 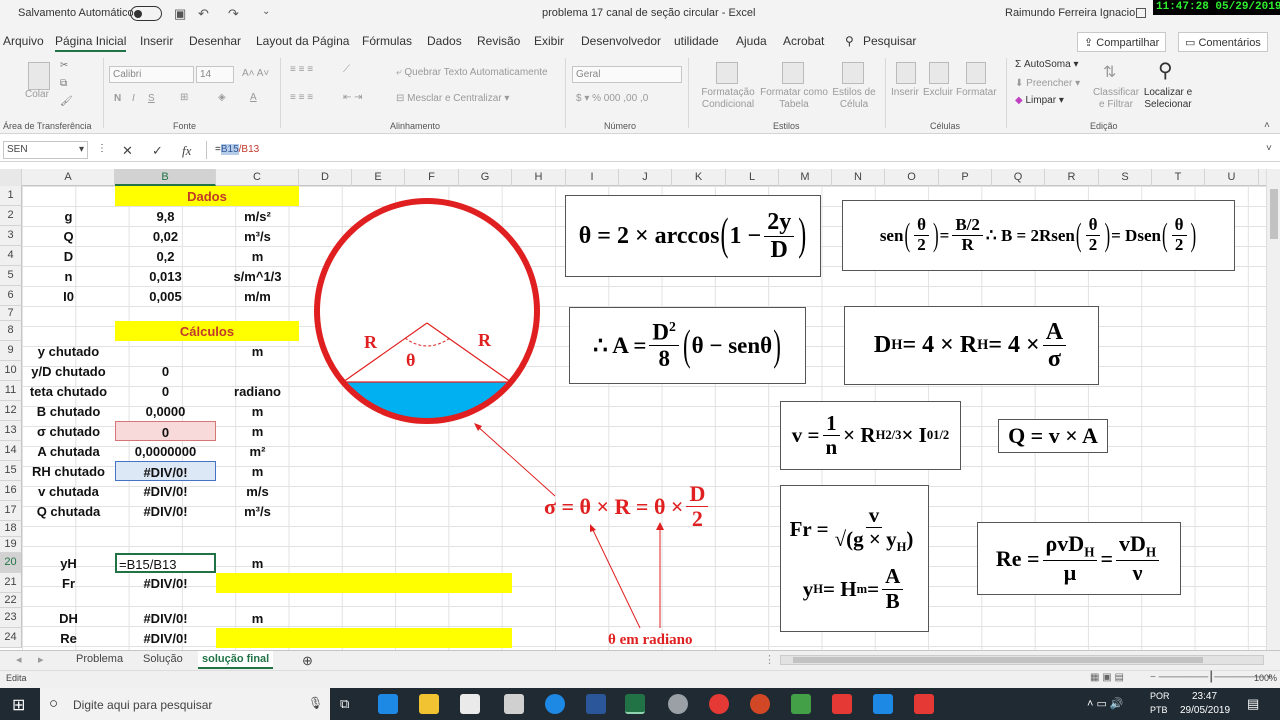 I want to click on conditional-format-button: Formatação Condicional, so click(x=728, y=99).